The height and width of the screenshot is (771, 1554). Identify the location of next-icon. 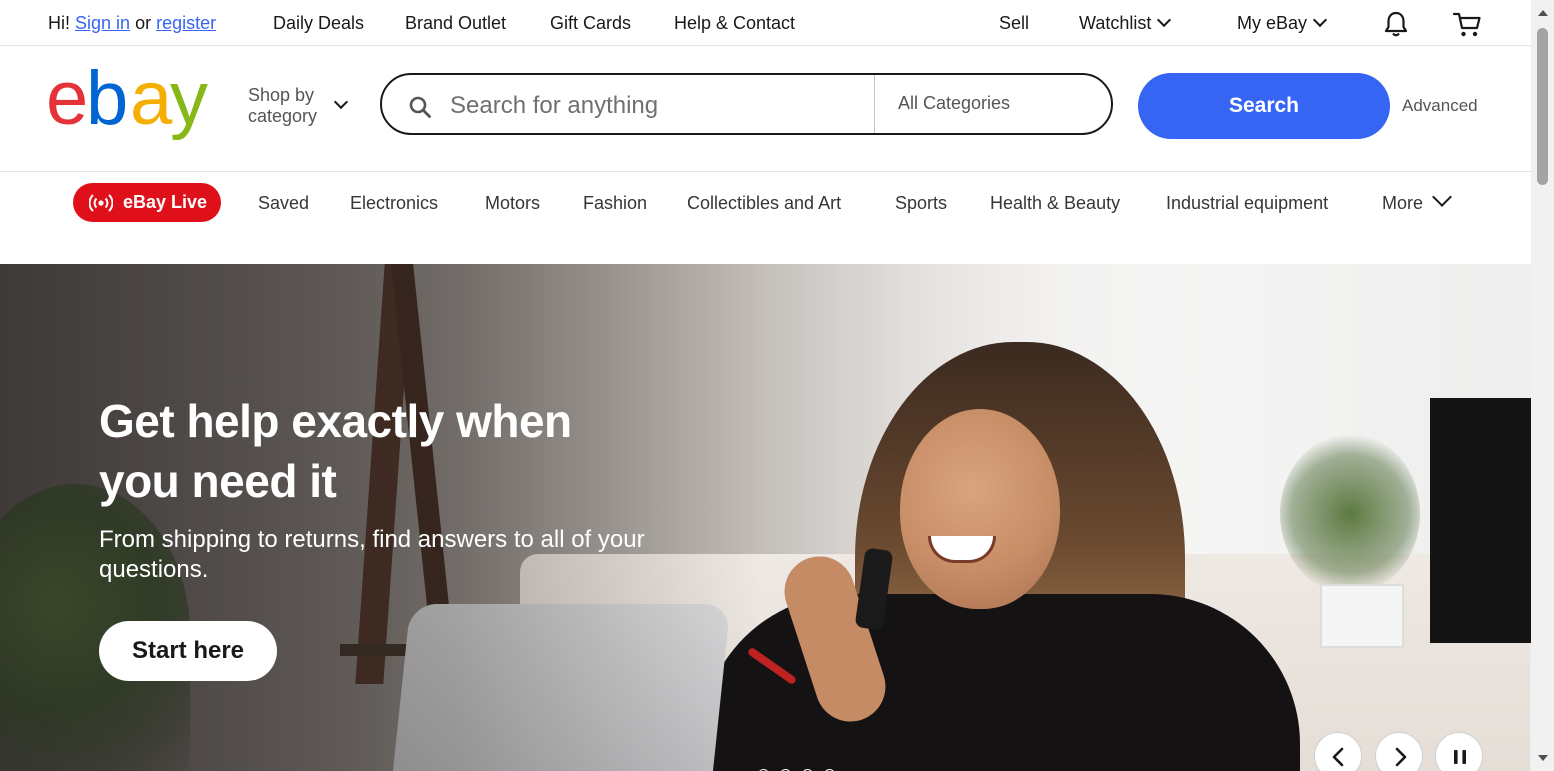
(1401, 757).